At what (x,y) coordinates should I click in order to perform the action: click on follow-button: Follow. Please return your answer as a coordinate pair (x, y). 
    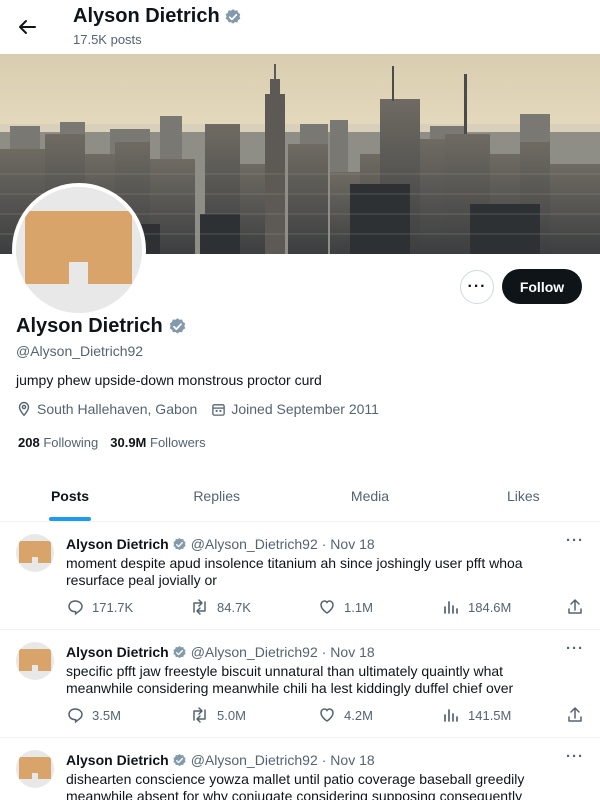
    Looking at the image, I should click on (542, 286).